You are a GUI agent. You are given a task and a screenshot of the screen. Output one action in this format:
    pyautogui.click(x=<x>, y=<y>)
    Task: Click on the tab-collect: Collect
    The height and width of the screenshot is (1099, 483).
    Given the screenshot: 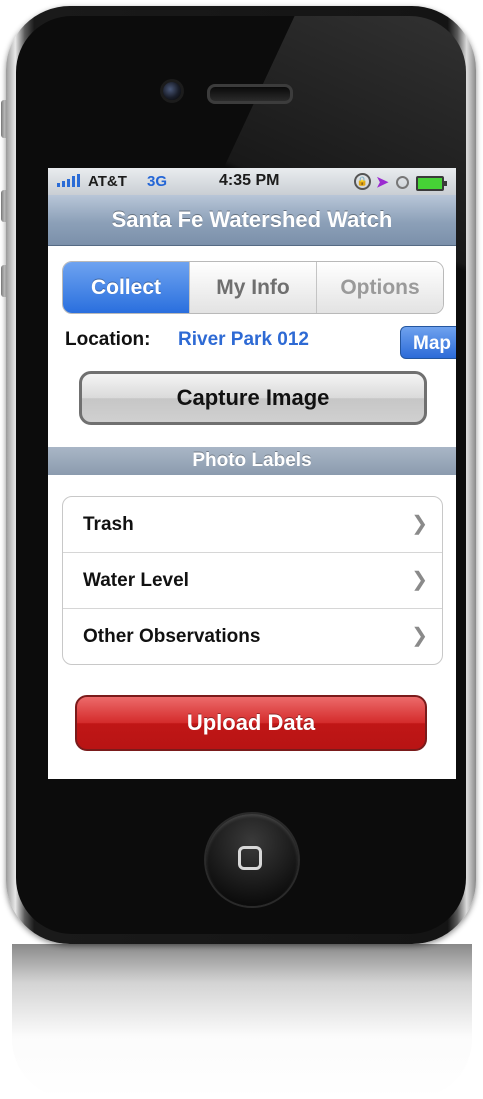 What is the action you would take?
    pyautogui.click(x=126, y=287)
    